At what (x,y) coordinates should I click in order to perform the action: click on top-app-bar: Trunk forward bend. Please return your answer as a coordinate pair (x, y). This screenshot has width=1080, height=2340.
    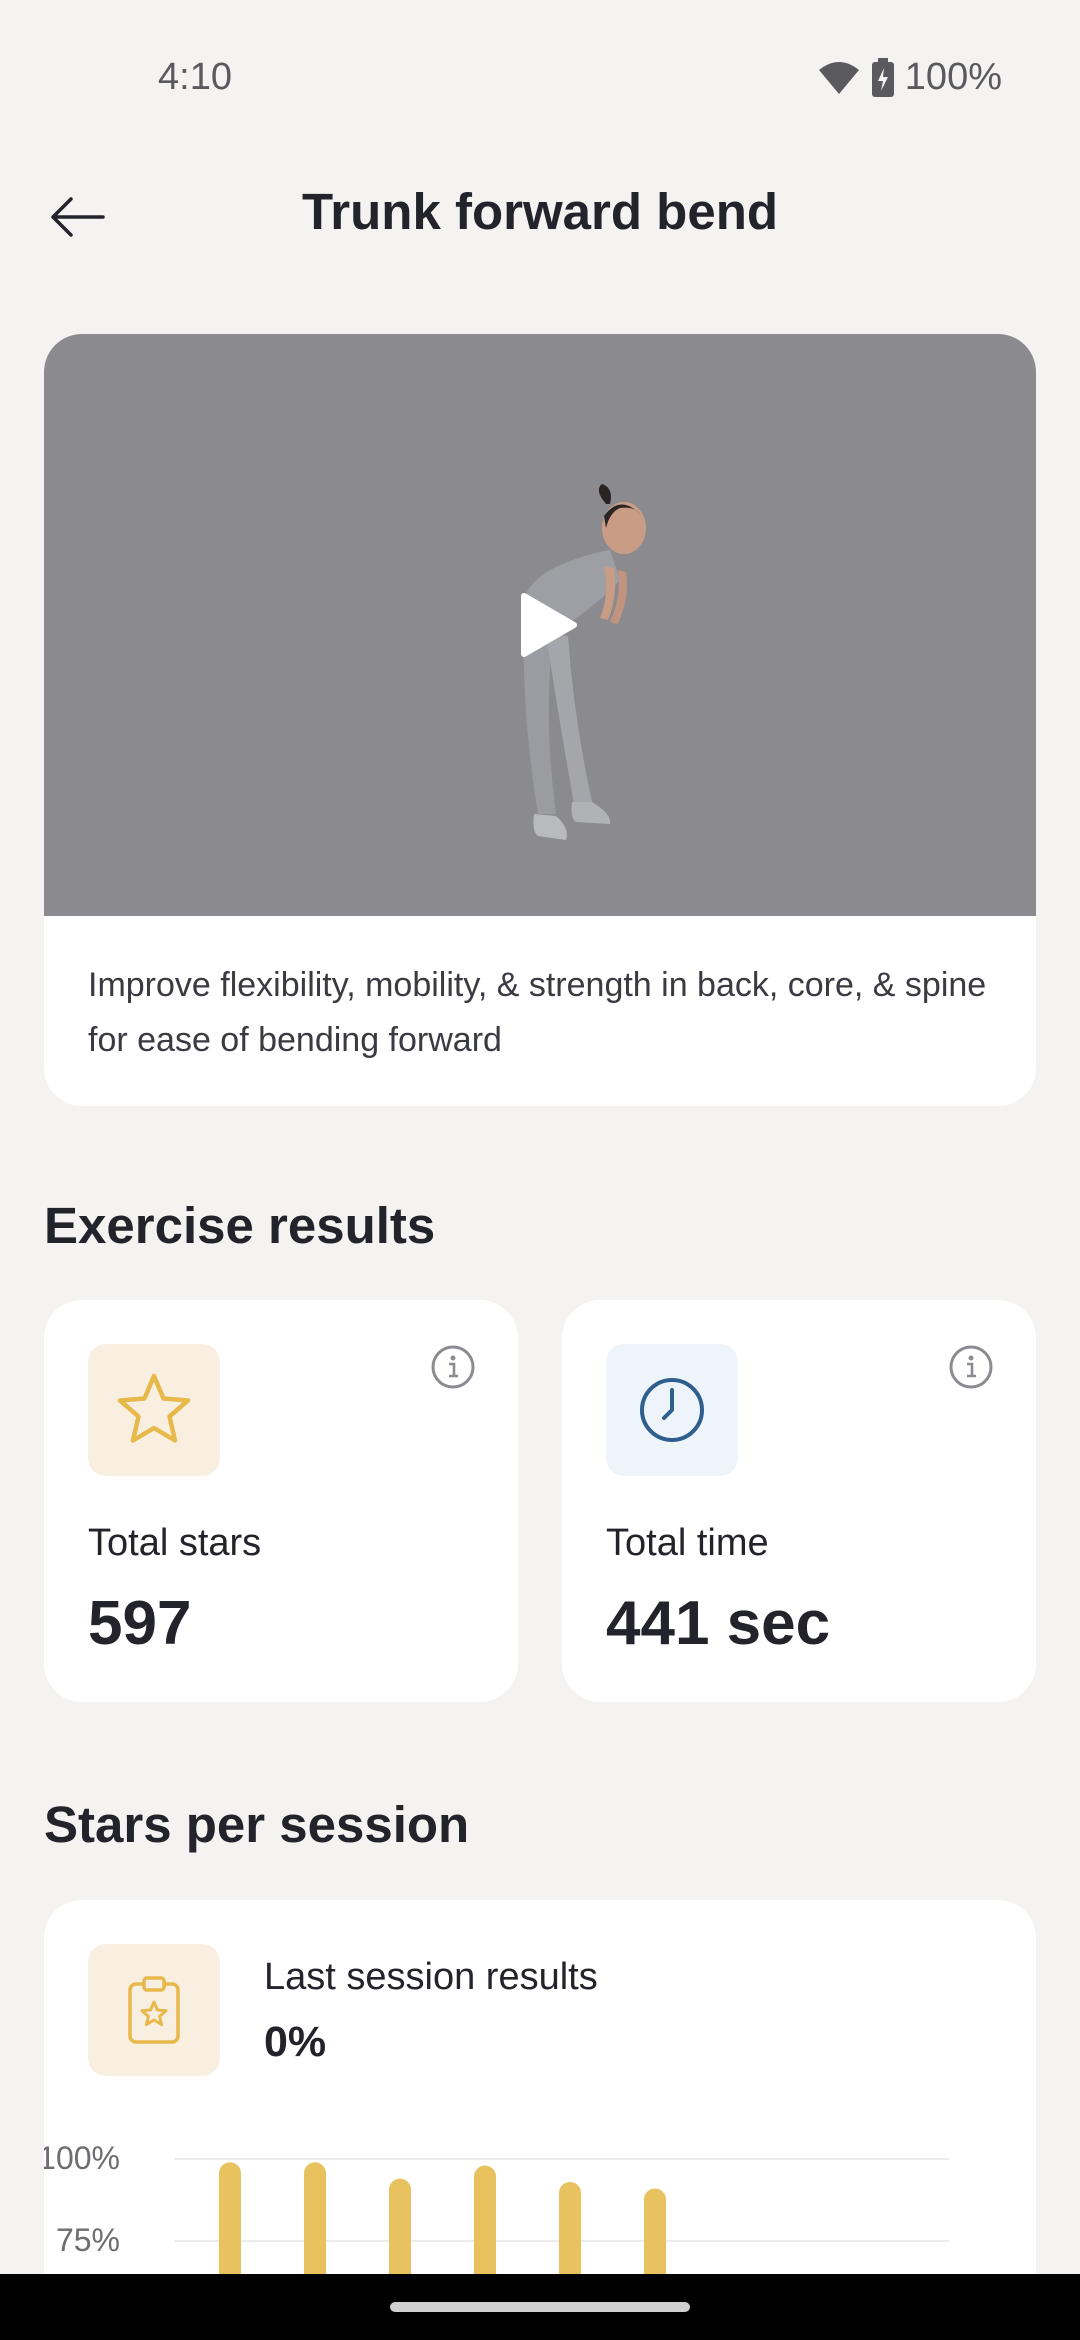
    Looking at the image, I should click on (540, 215).